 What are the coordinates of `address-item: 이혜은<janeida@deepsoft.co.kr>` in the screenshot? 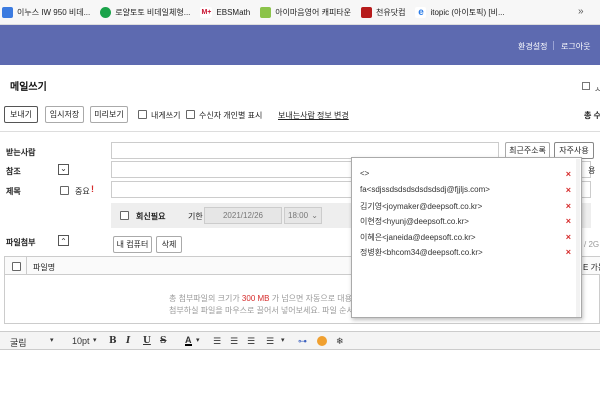 It's located at (418, 237).